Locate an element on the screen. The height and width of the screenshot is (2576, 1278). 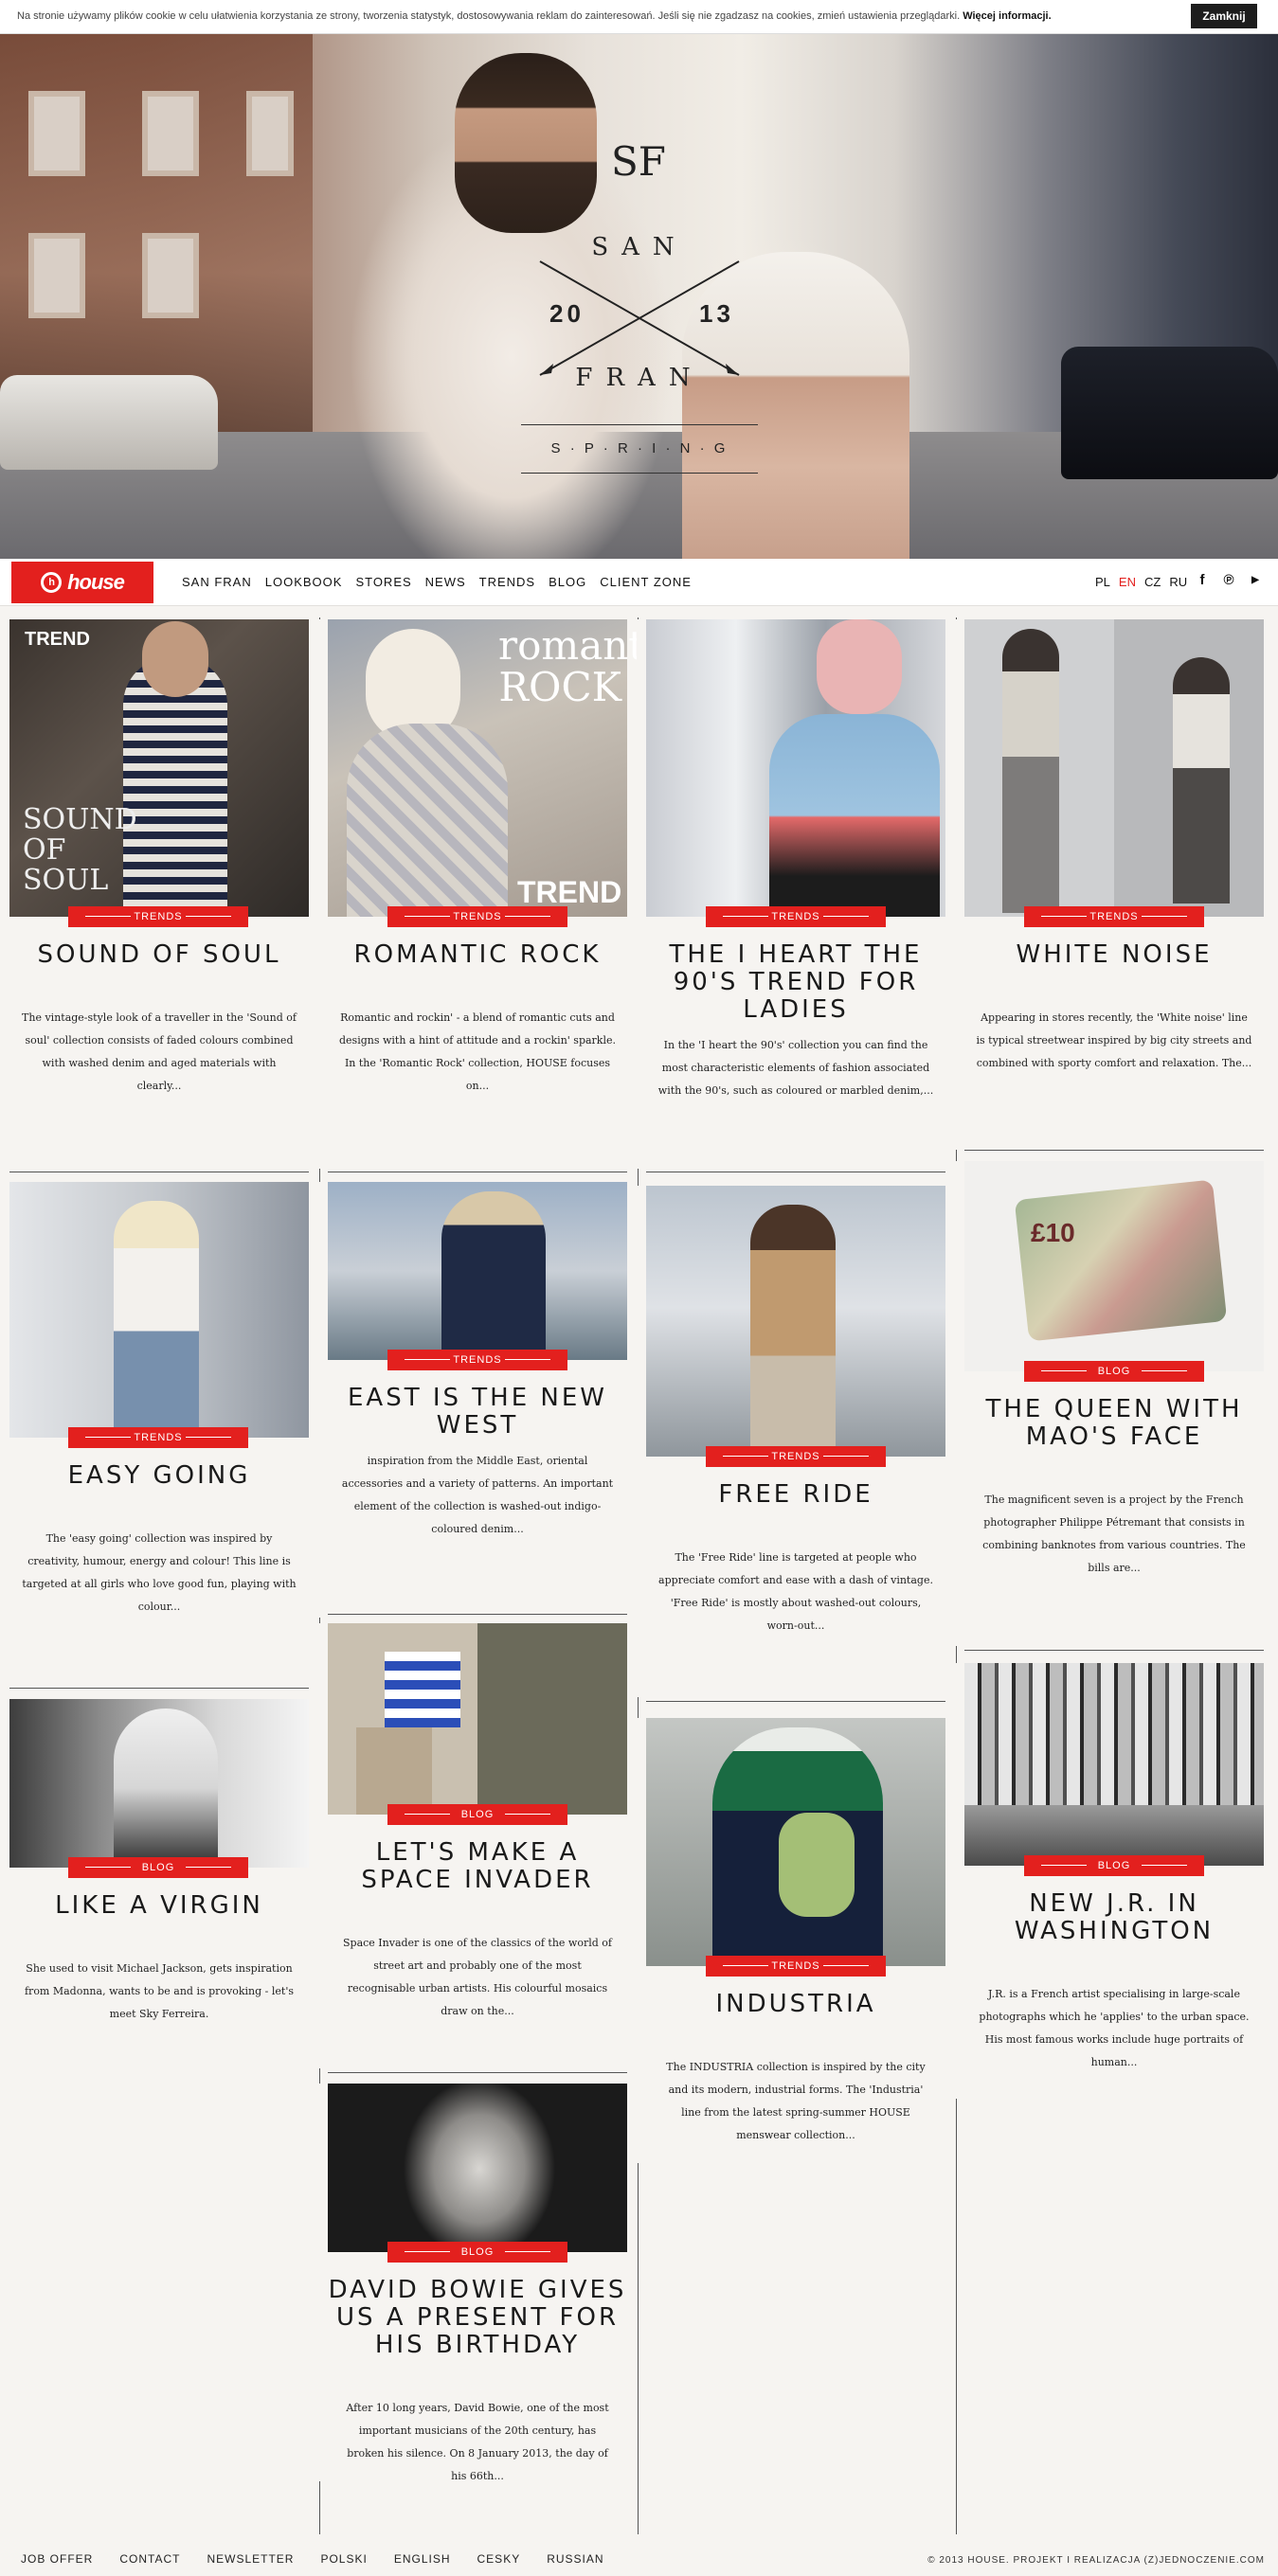
nav-stores: STORES is located at coordinates (383, 582).